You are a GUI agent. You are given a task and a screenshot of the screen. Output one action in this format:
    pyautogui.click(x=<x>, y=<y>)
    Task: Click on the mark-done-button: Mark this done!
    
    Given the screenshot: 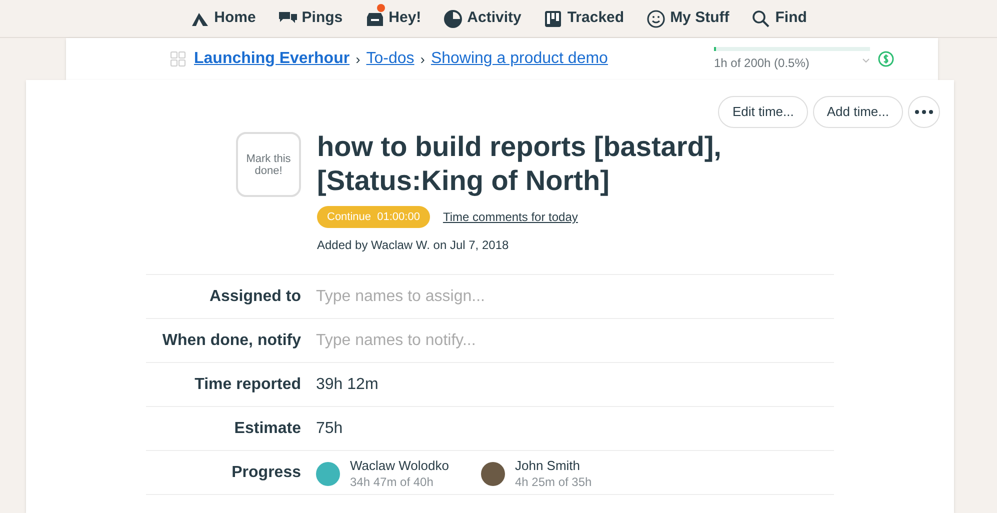 What is the action you would take?
    pyautogui.click(x=268, y=164)
    